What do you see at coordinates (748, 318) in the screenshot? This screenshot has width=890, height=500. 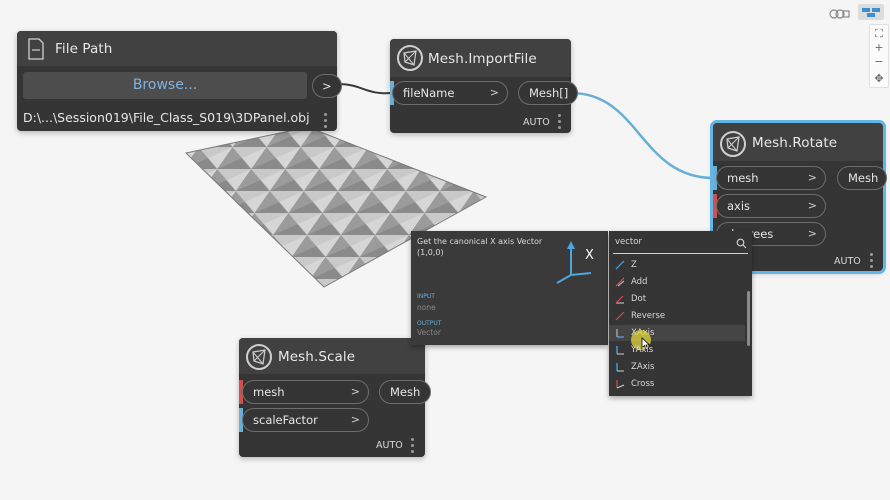 I see `search-results-scrollbar` at bounding box center [748, 318].